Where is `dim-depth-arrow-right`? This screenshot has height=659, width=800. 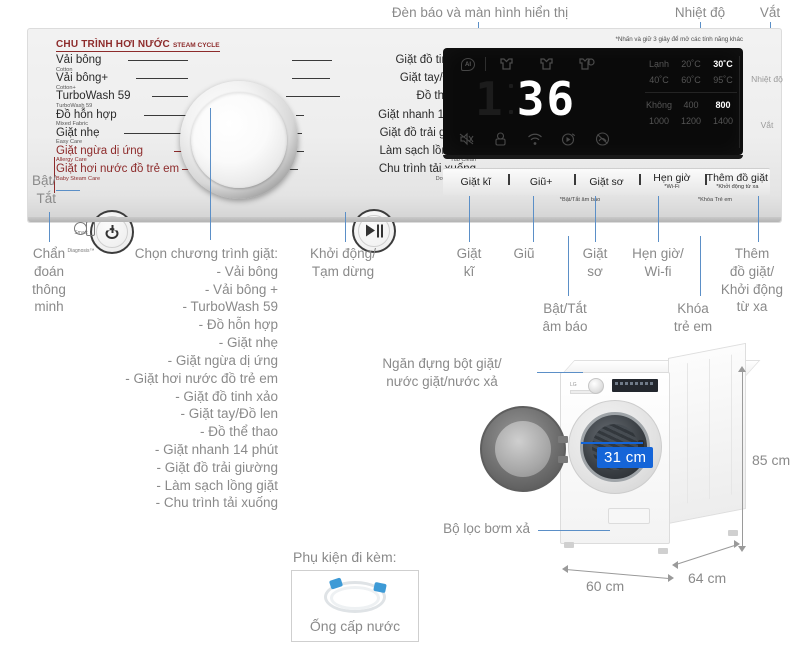
dim-depth-arrow-right is located at coordinates (737, 544).